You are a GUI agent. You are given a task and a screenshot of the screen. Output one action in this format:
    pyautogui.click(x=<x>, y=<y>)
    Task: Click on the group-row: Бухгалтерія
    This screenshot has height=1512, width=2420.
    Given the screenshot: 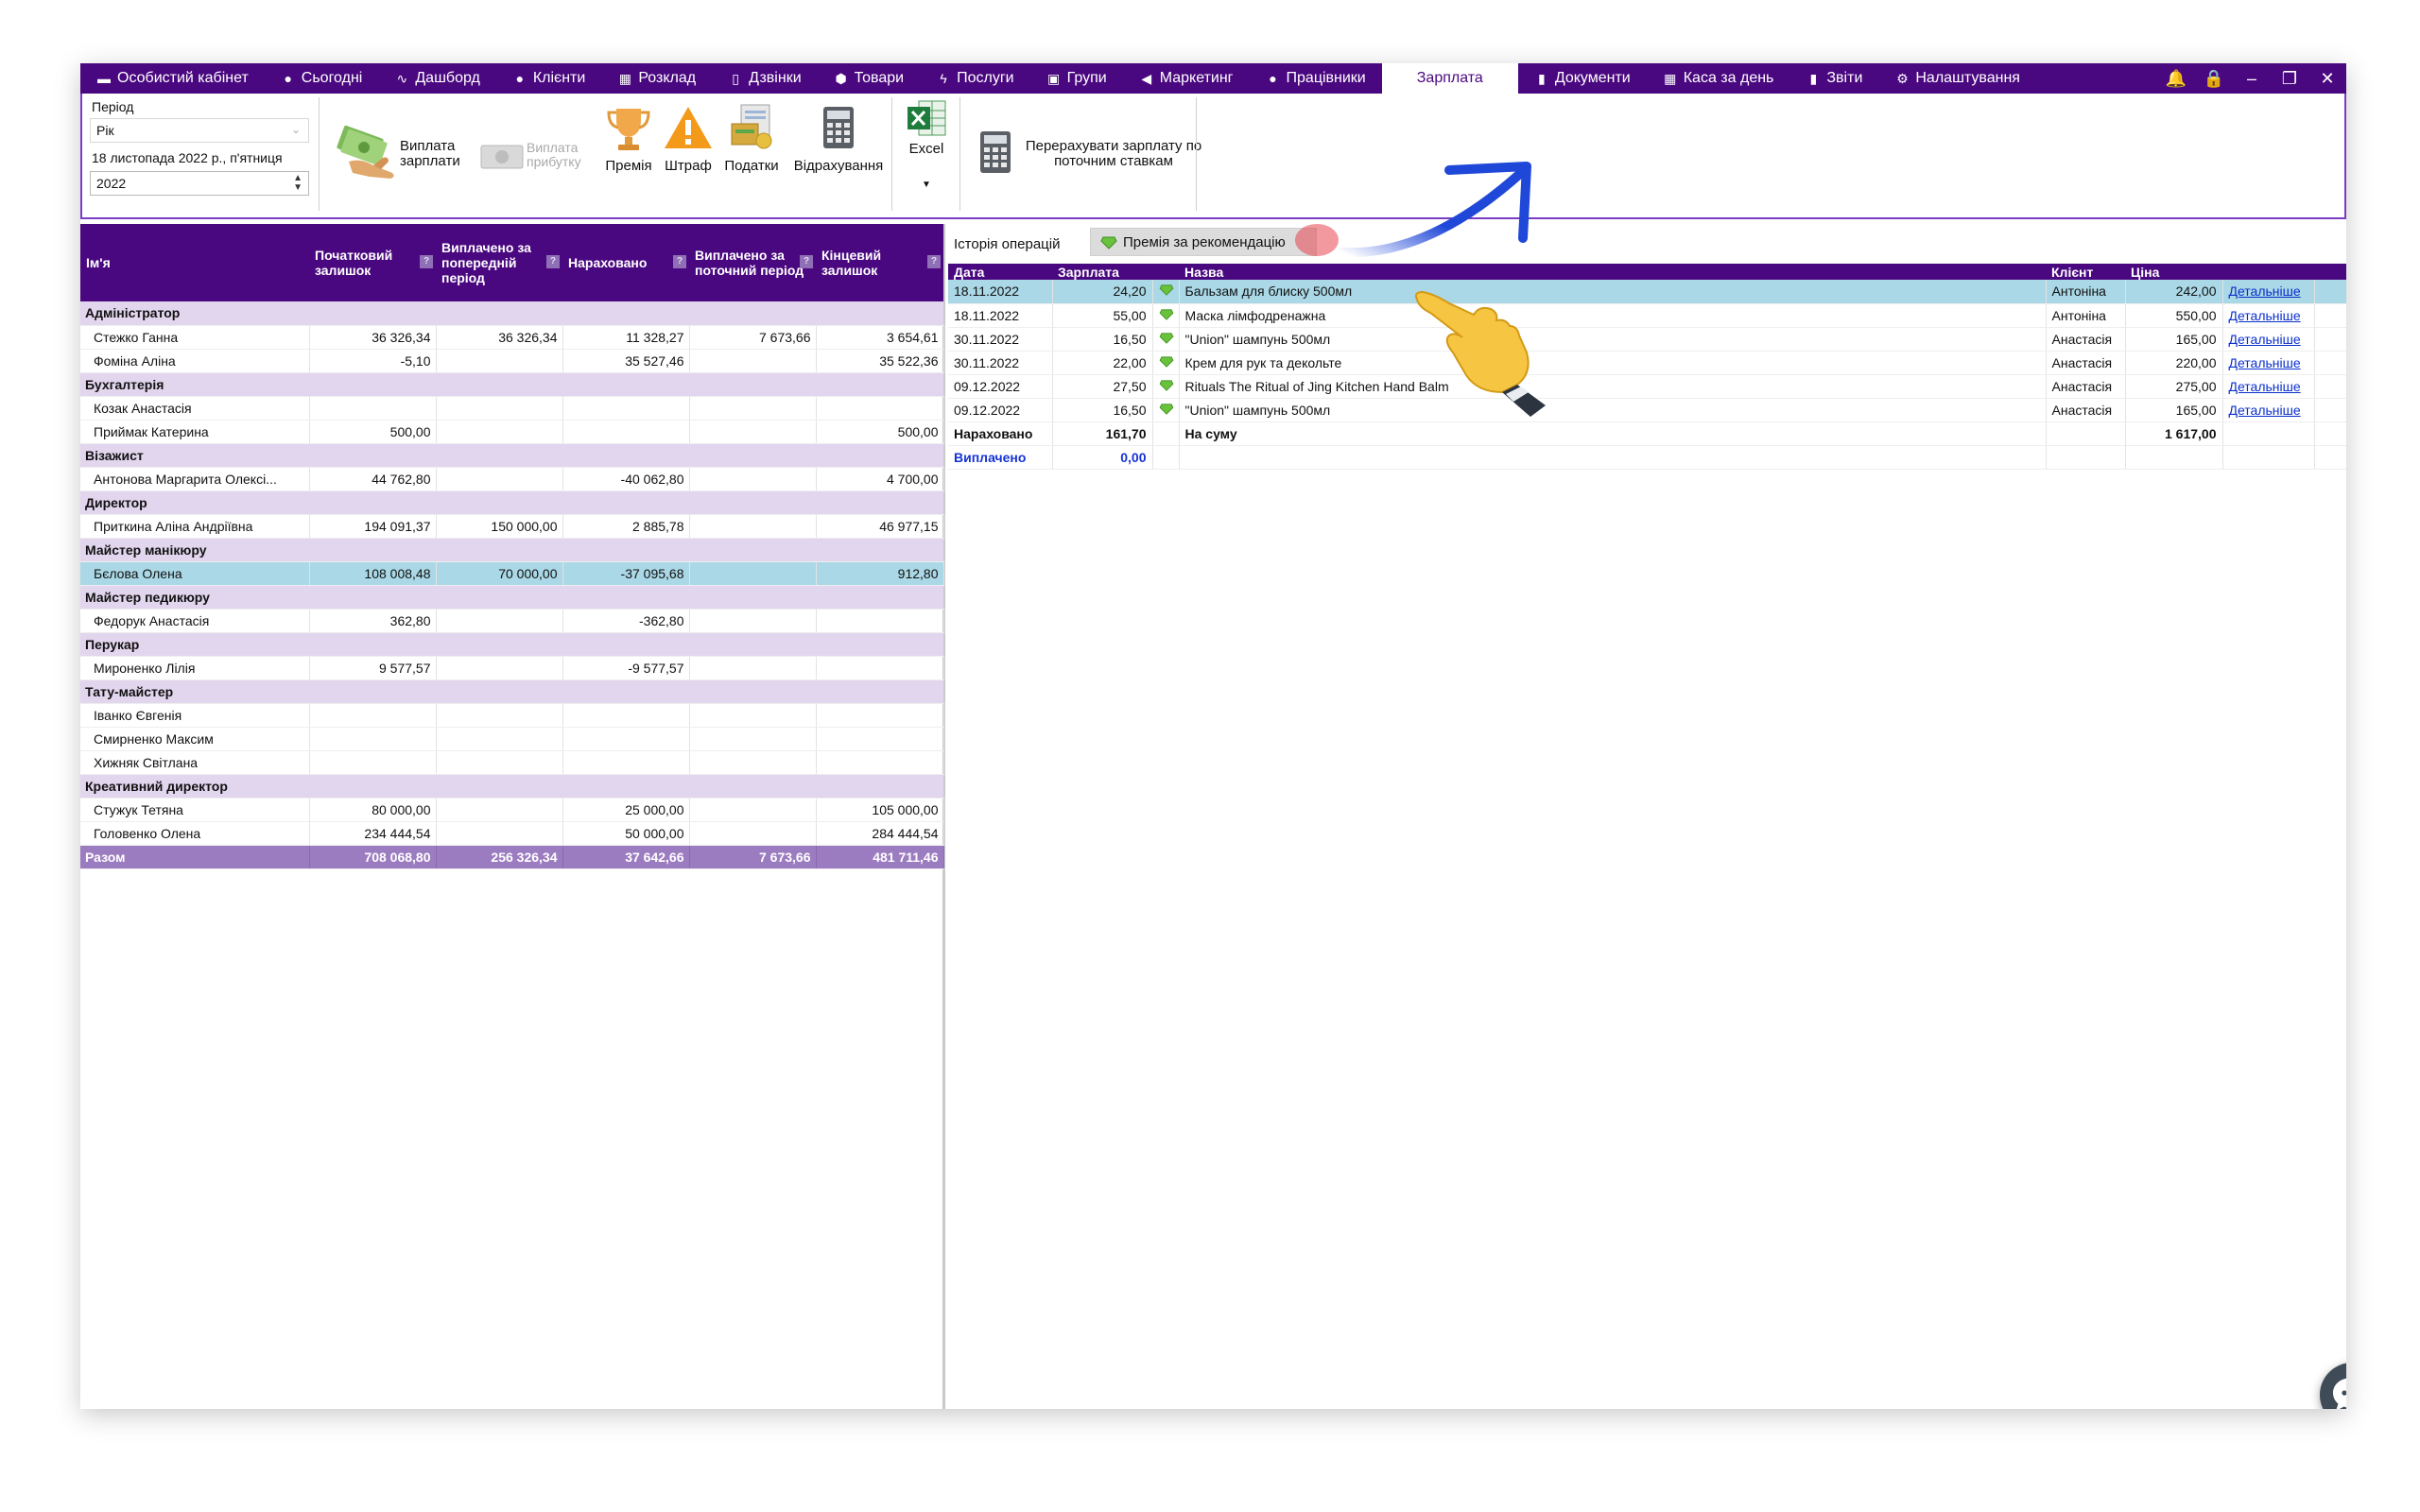 What is the action you would take?
    pyautogui.click(x=512, y=384)
    